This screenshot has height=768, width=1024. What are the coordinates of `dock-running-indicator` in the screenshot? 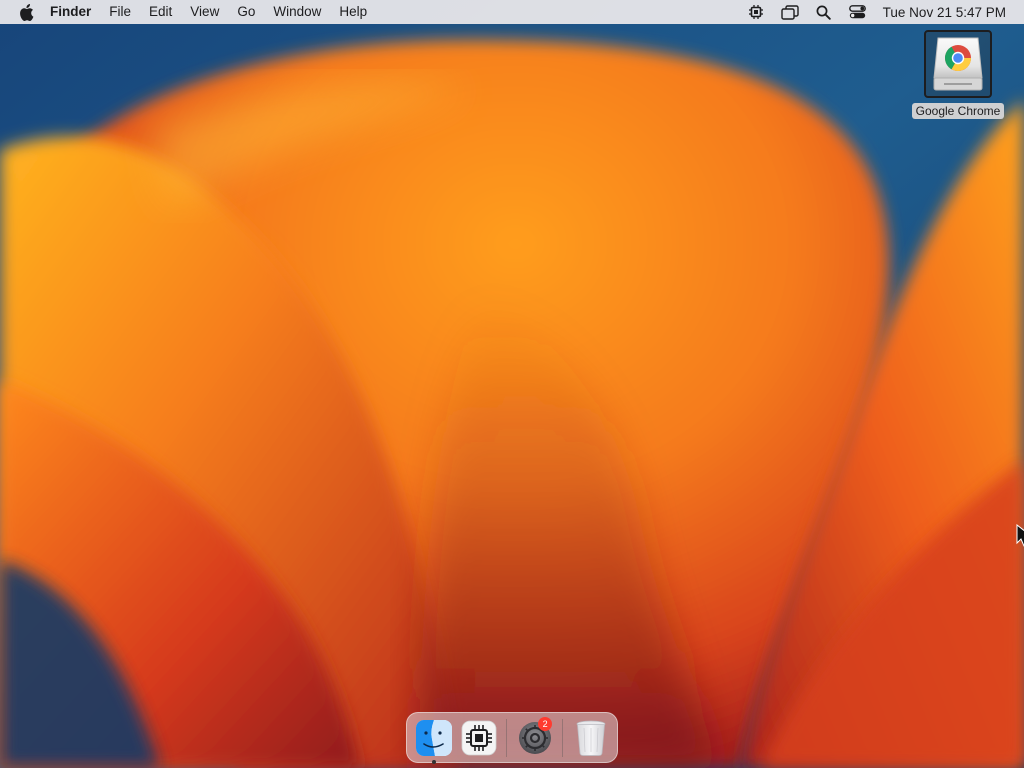 It's located at (433, 761).